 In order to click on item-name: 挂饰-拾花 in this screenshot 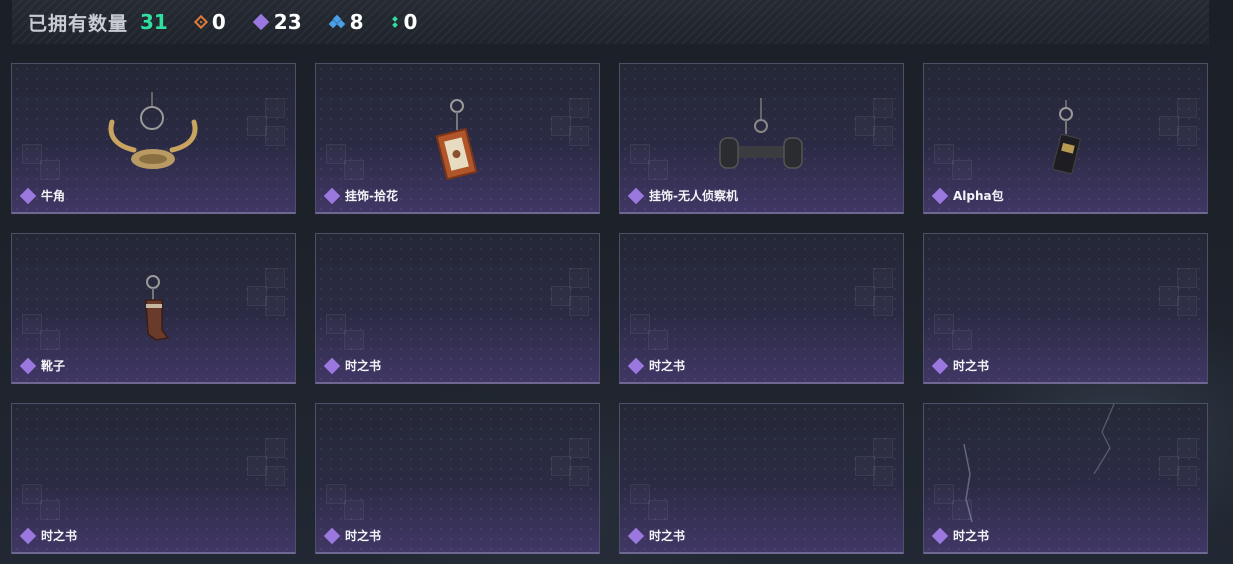, I will do `click(371, 196)`.